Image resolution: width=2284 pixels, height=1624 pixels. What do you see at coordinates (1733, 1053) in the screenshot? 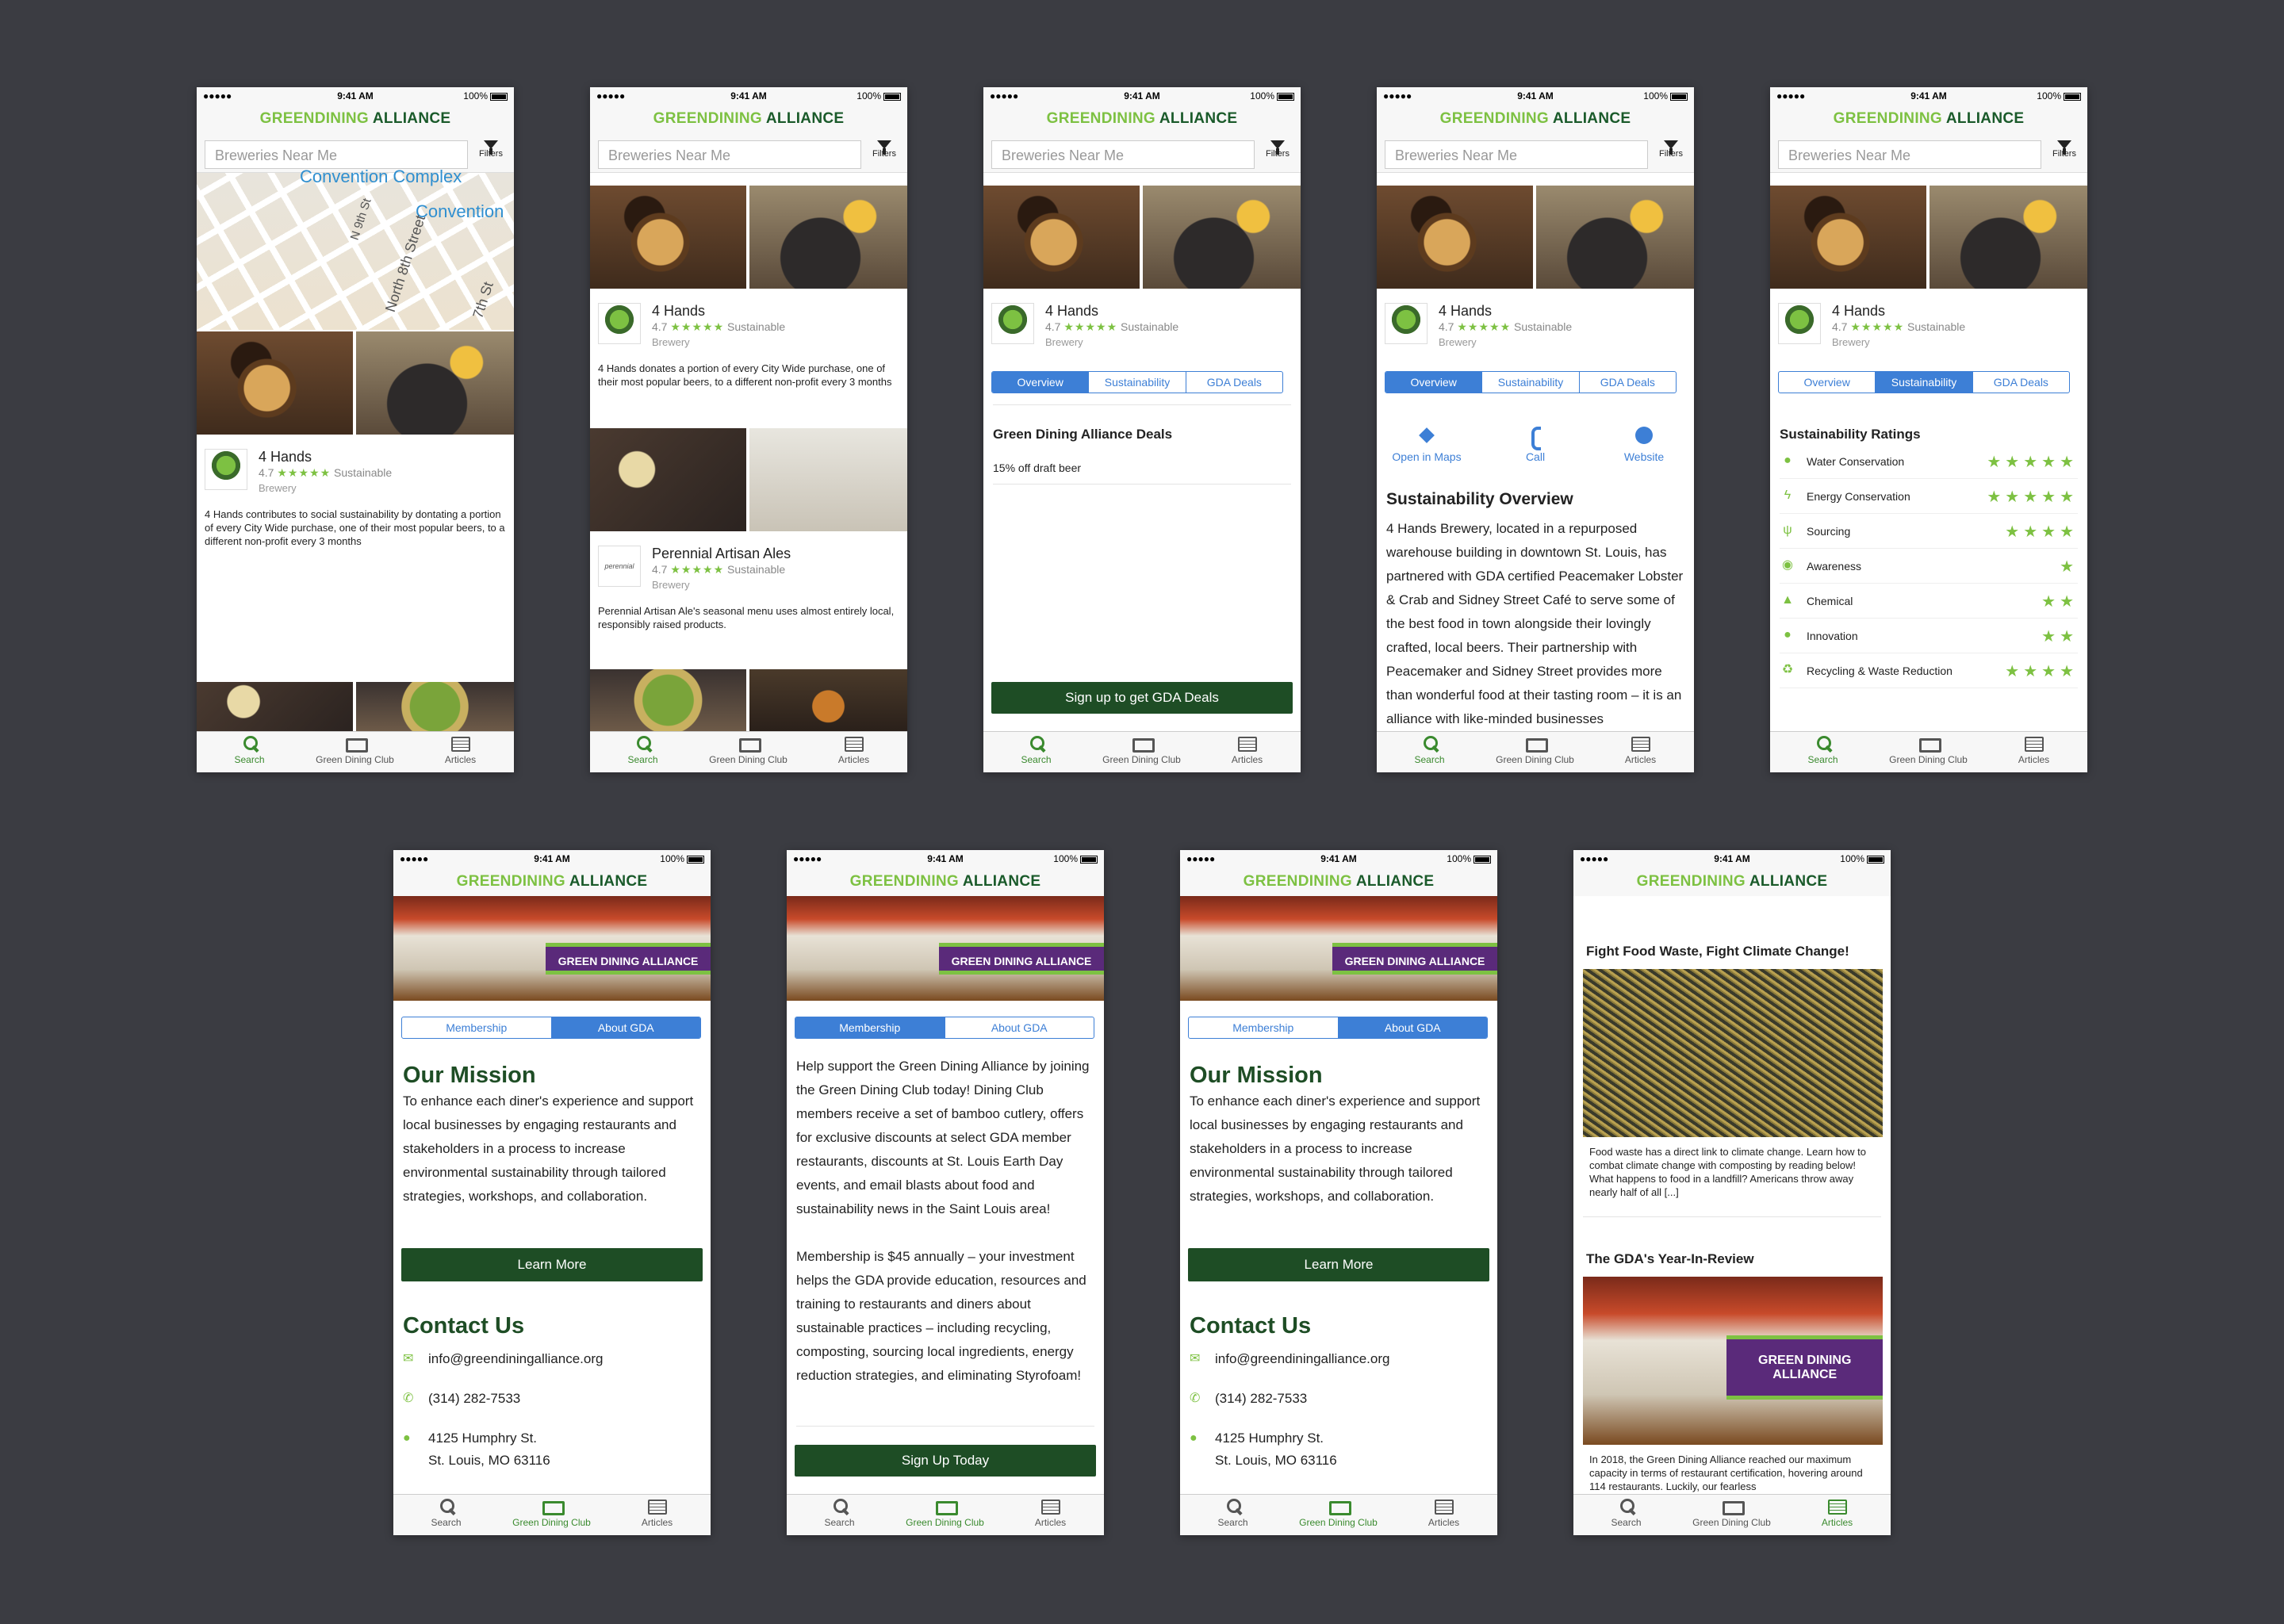
I see `article-photo` at bounding box center [1733, 1053].